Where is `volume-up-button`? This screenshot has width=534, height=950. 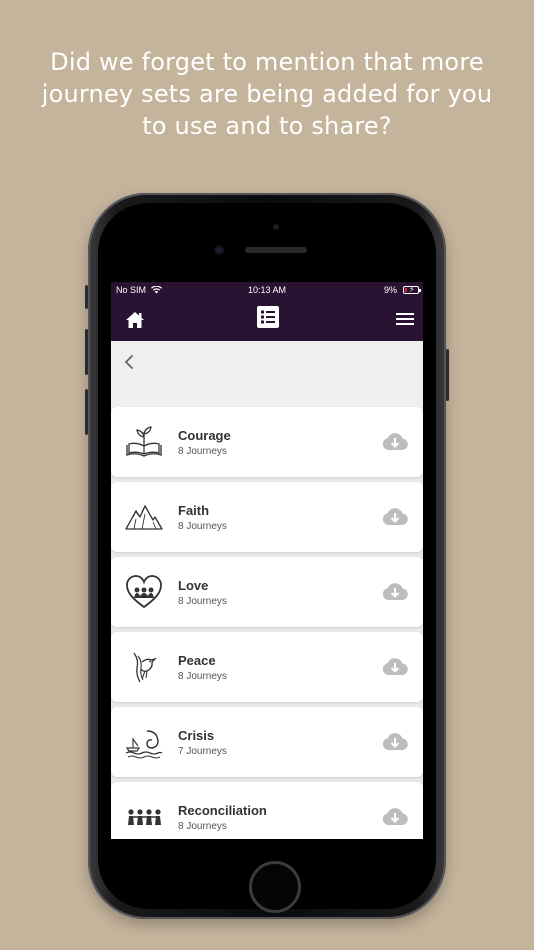 volume-up-button is located at coordinates (86, 352).